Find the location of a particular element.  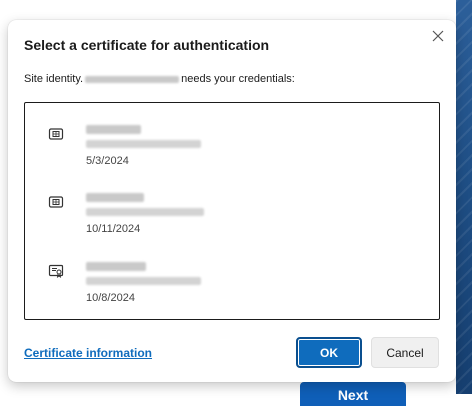

certificate-date: 5/3/2024 is located at coordinates (107, 161).